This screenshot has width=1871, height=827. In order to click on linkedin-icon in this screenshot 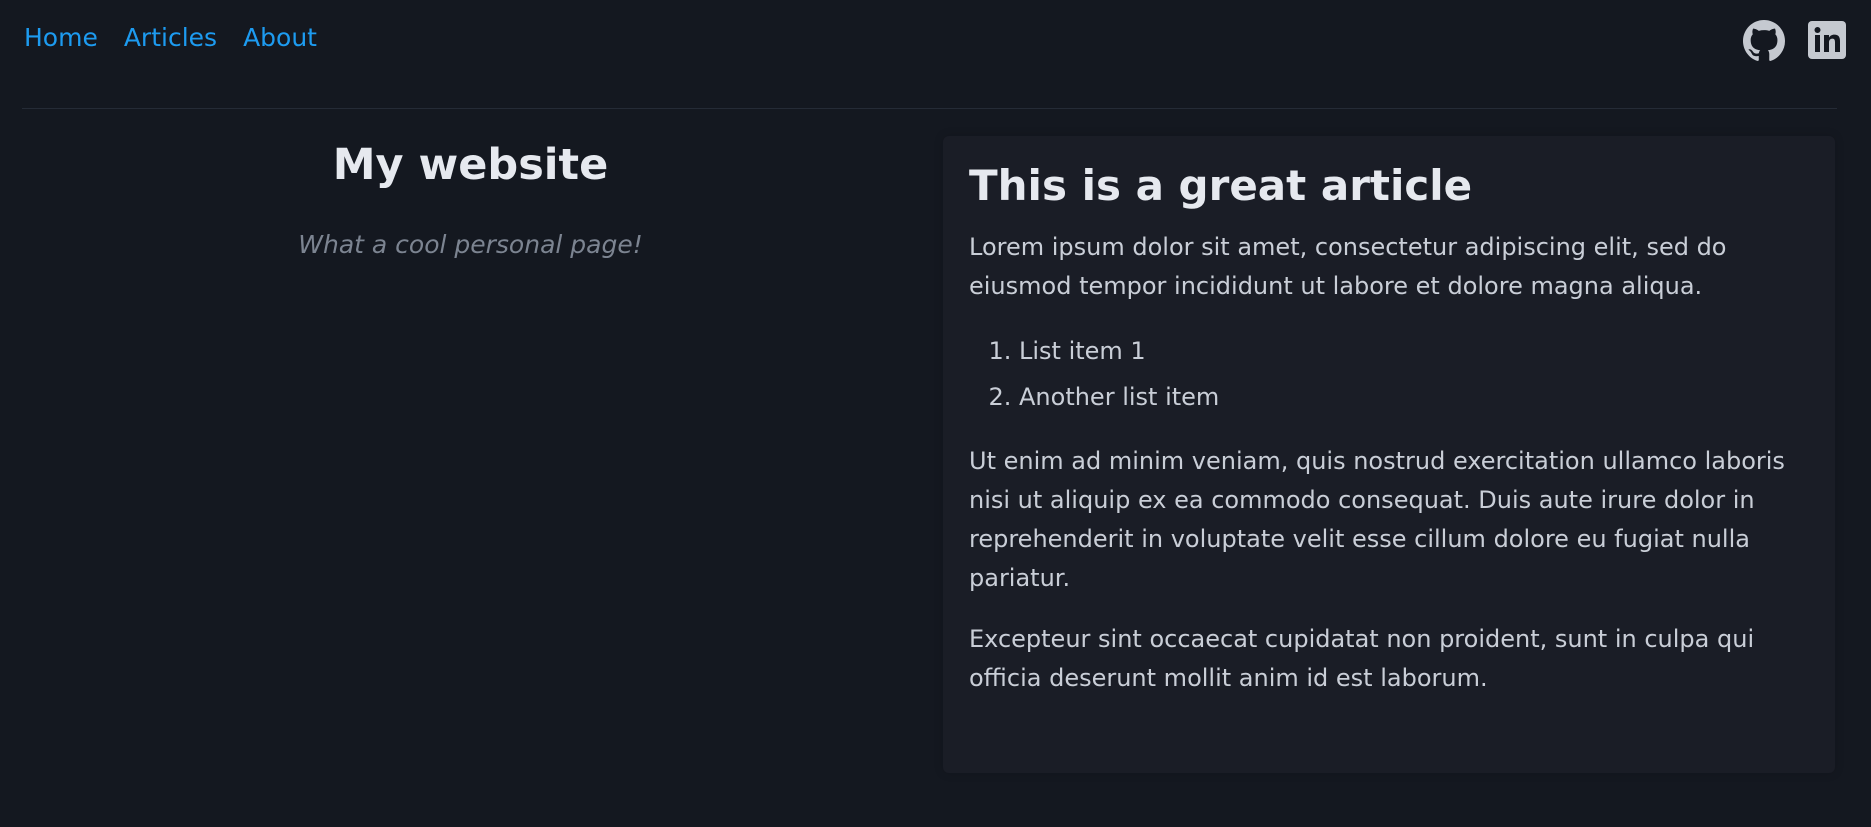, I will do `click(1827, 40)`.